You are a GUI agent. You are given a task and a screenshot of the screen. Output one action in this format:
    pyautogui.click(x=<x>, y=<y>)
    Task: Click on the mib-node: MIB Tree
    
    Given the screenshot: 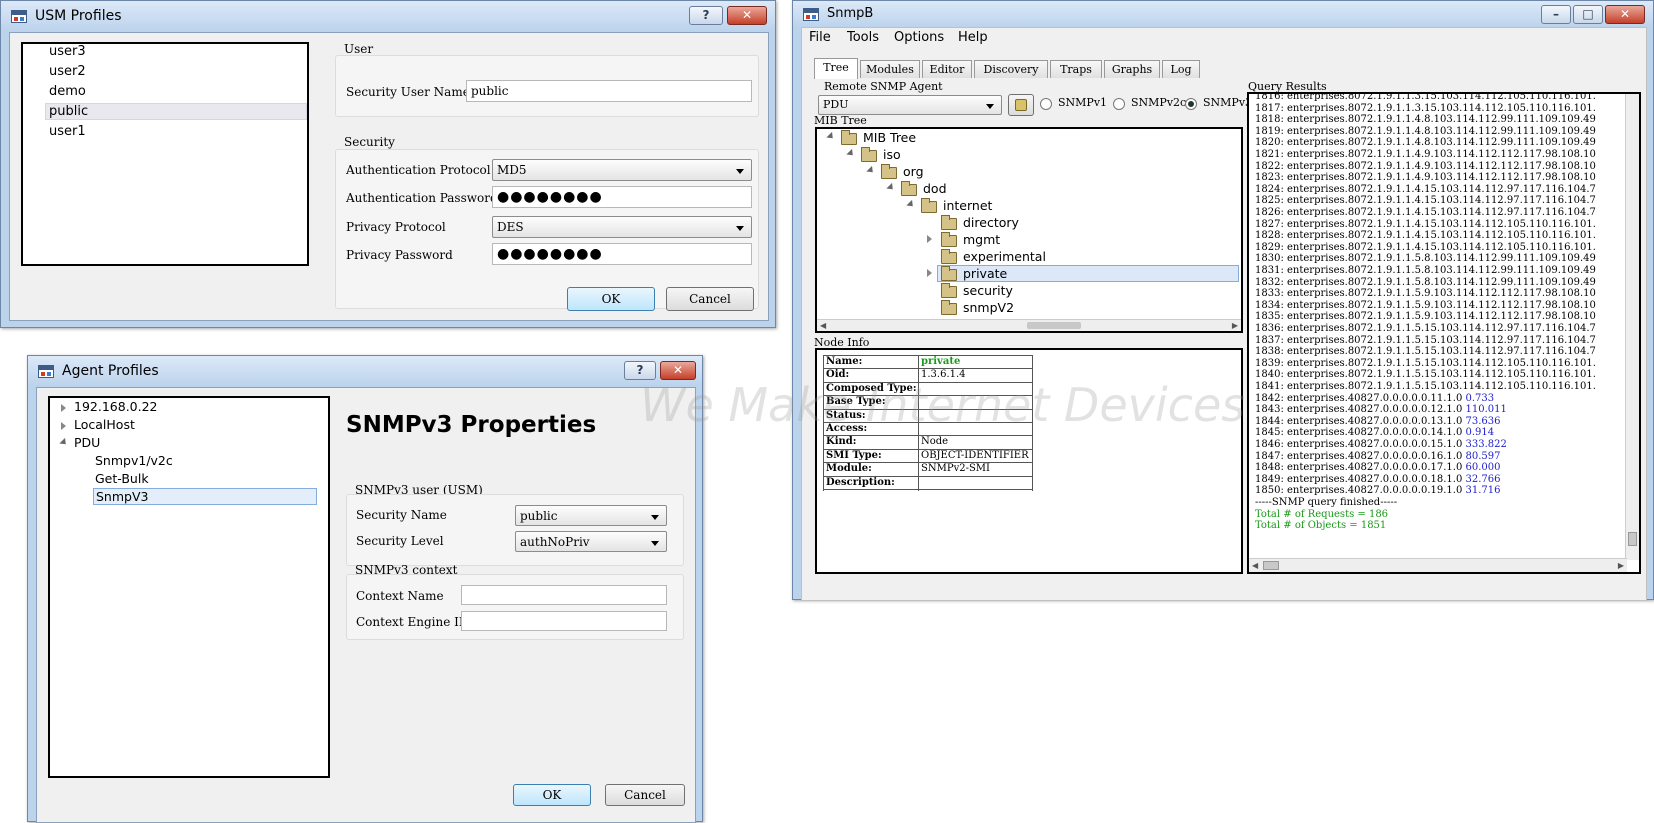 What is the action you would take?
    pyautogui.click(x=889, y=137)
    